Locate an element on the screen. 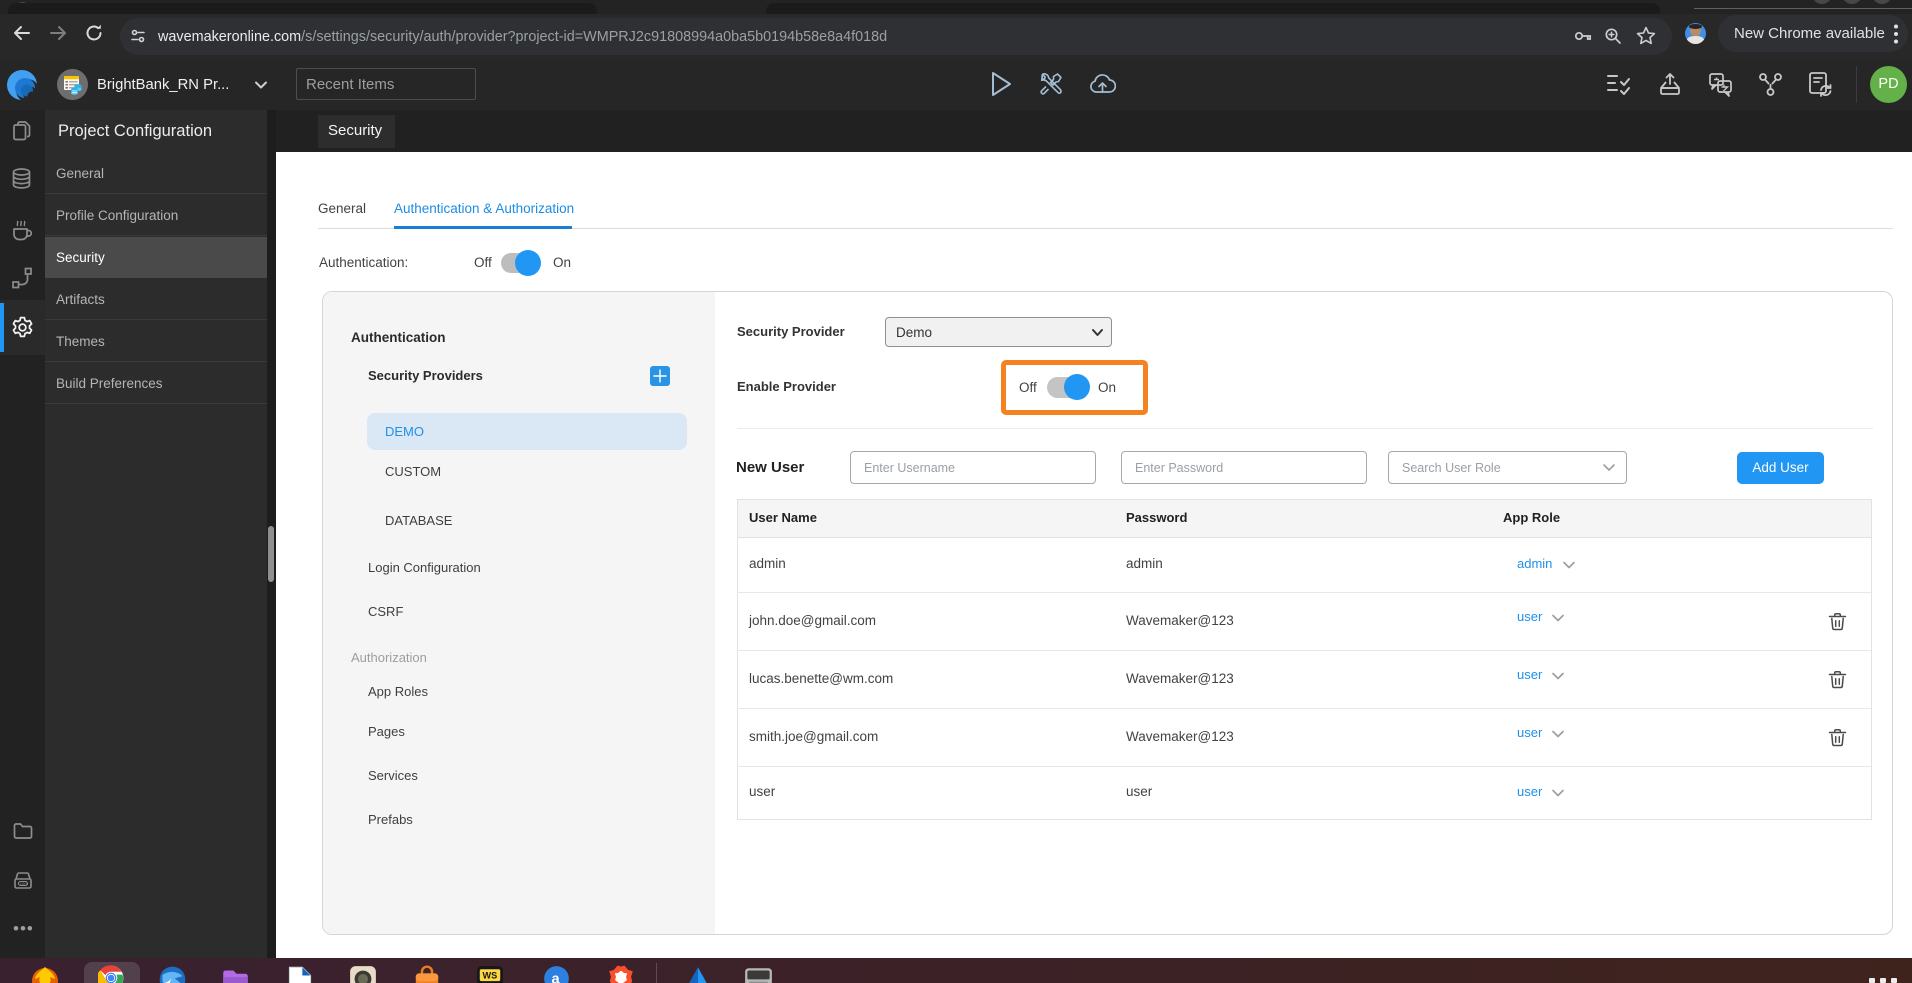 Image resolution: width=1912 pixels, height=983 pixels. svg-text: a is located at coordinates (555, 977).